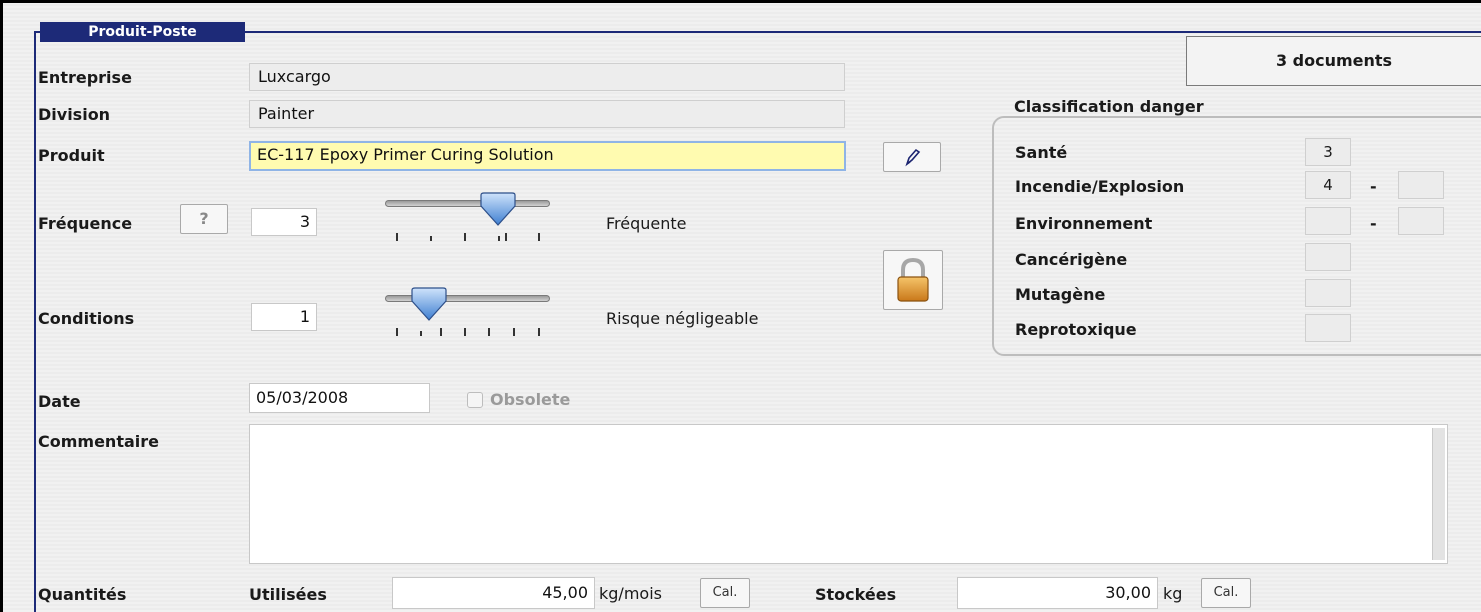 This screenshot has width=1481, height=612. I want to click on edit-product-button, so click(912, 157).